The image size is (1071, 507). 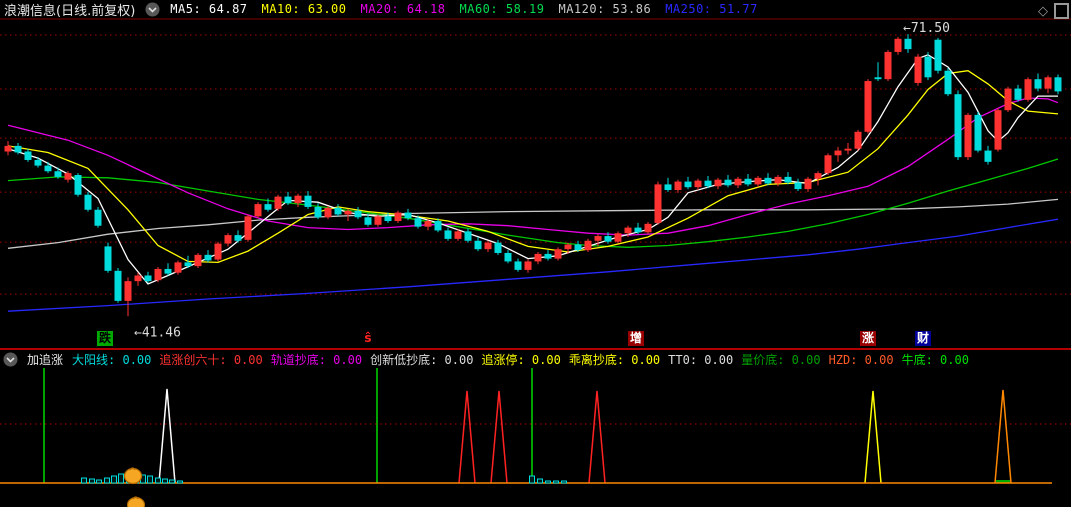 I want to click on indicator-field: HZD: 0.00, so click(x=861, y=359).